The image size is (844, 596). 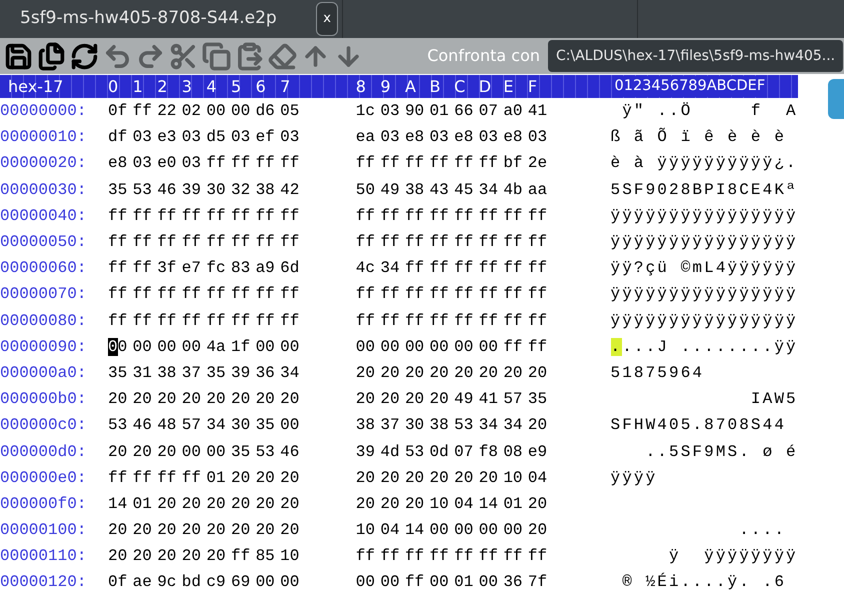 What do you see at coordinates (368, 268) in the screenshot?
I see `byte-cell: 4c` at bounding box center [368, 268].